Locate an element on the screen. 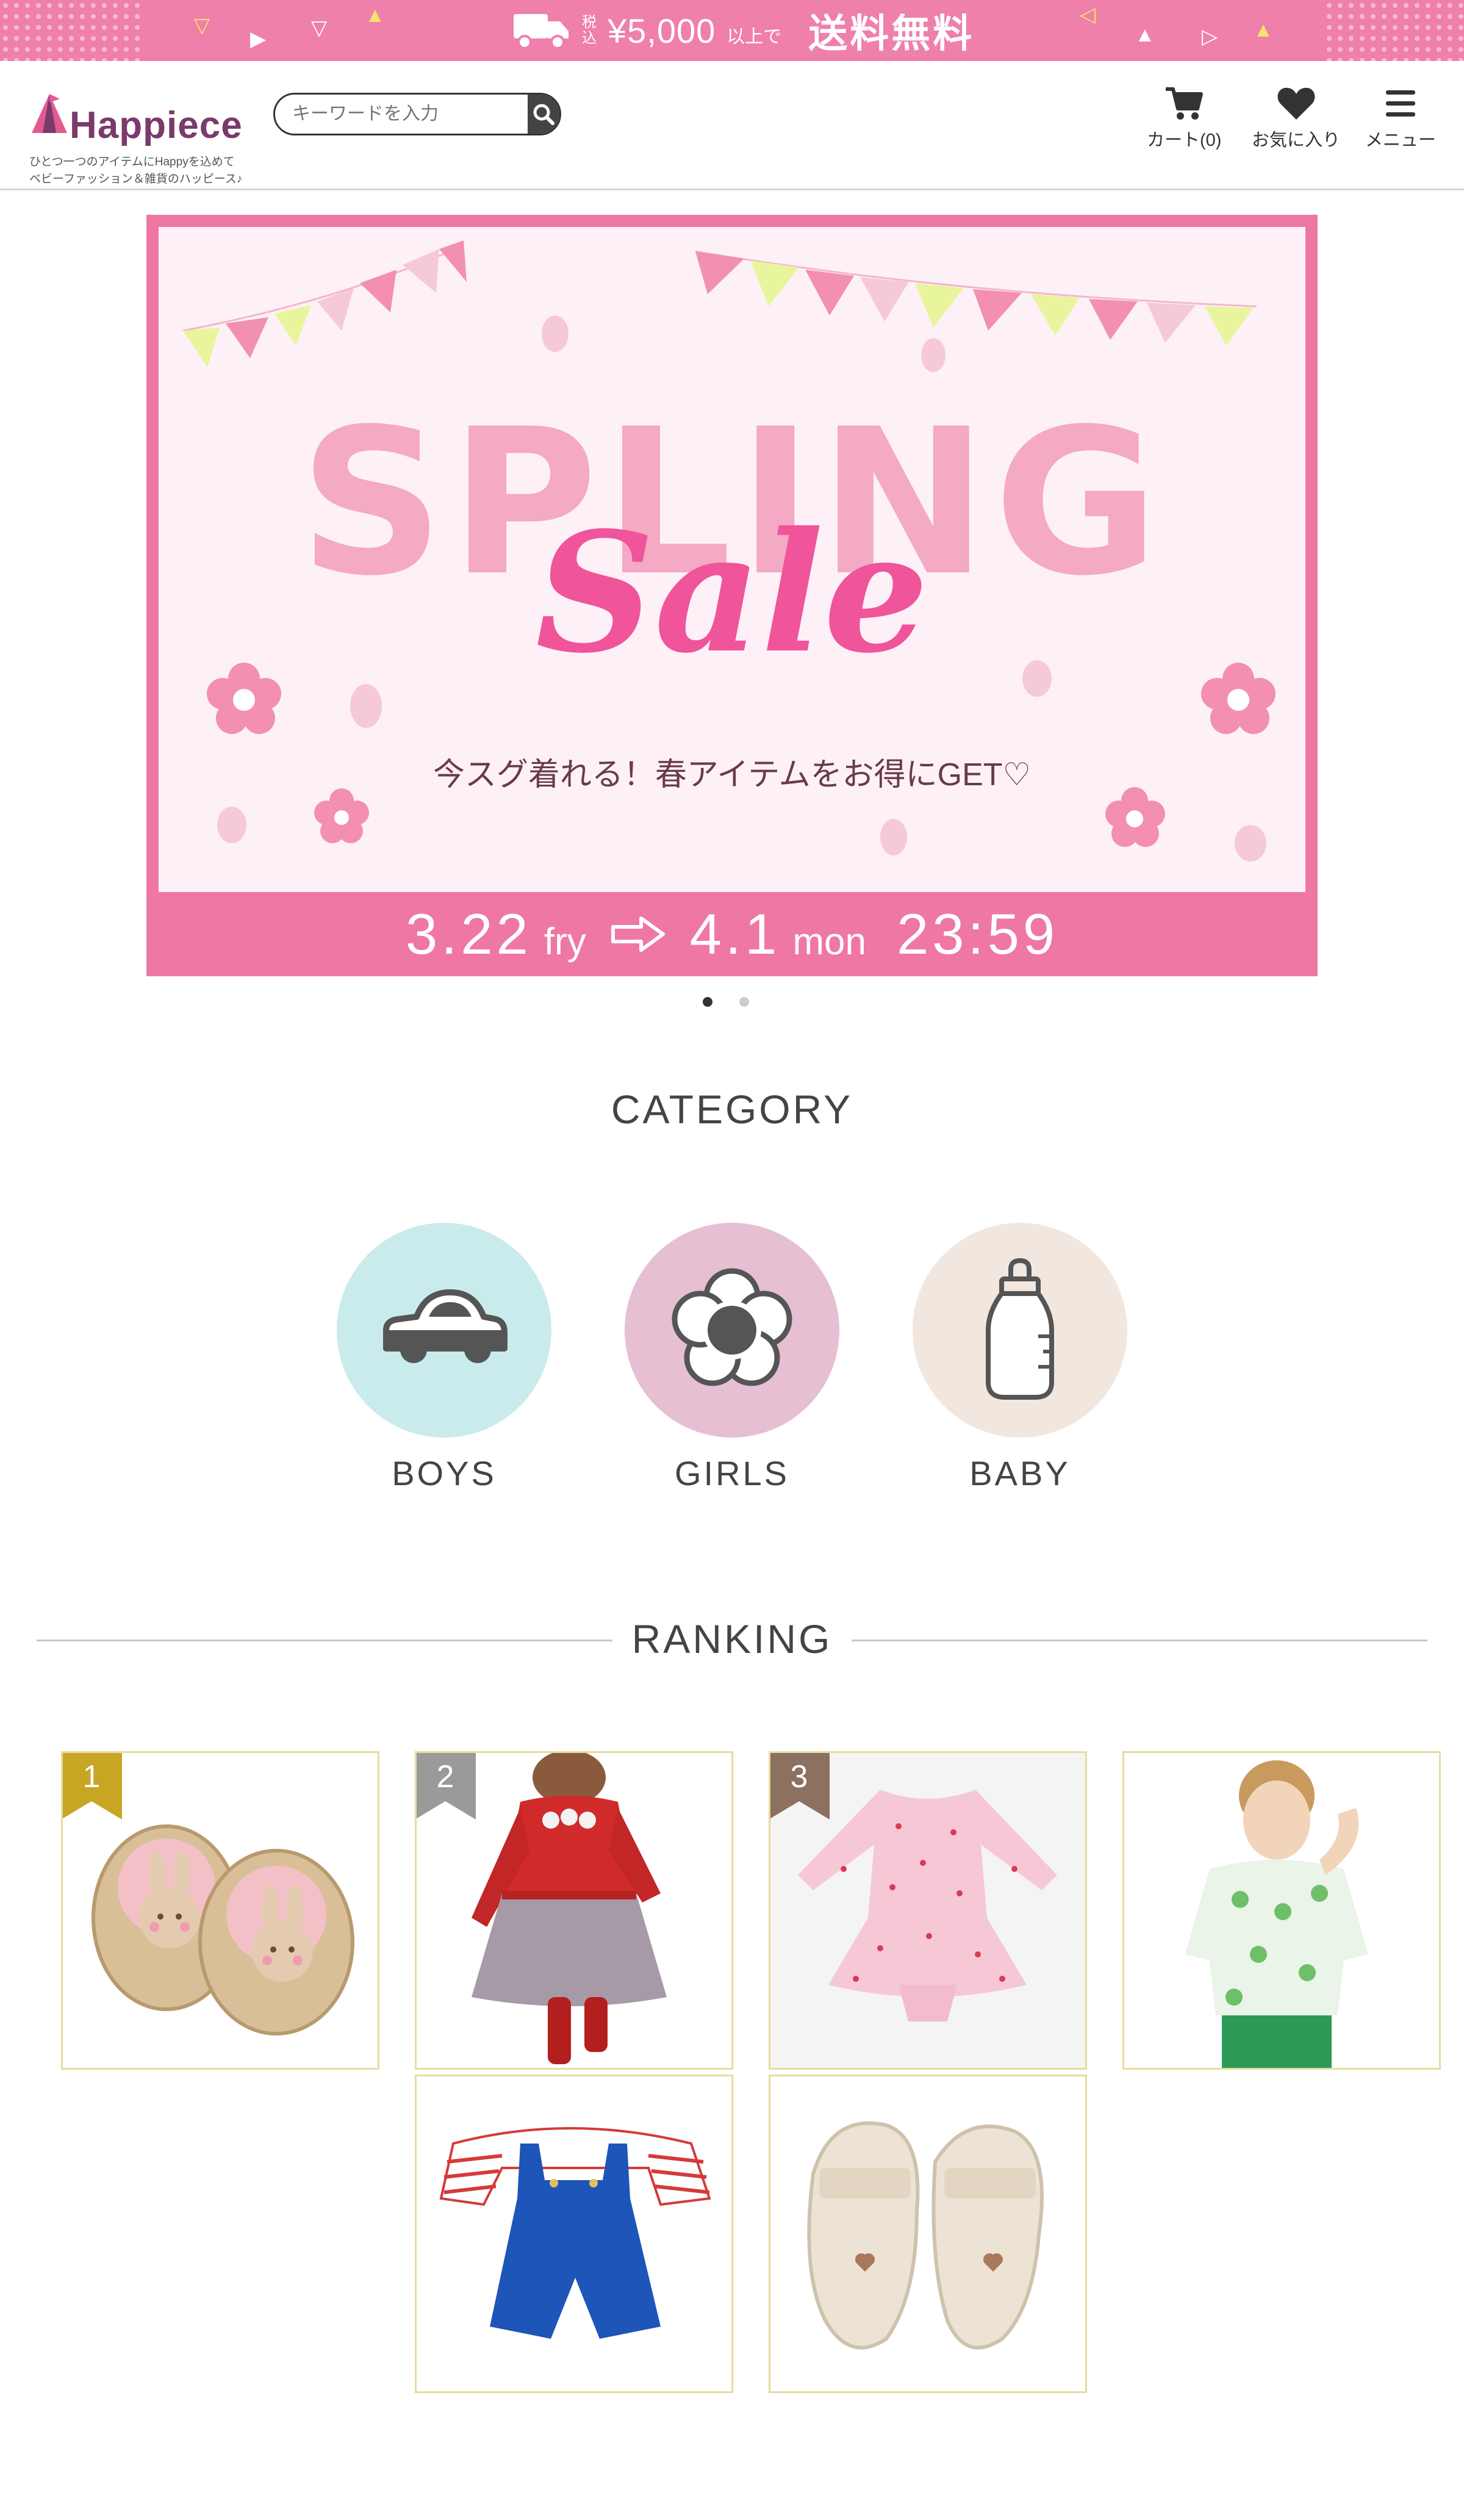 The image size is (1464, 2520). logo-tent-icon is located at coordinates (49, 113).